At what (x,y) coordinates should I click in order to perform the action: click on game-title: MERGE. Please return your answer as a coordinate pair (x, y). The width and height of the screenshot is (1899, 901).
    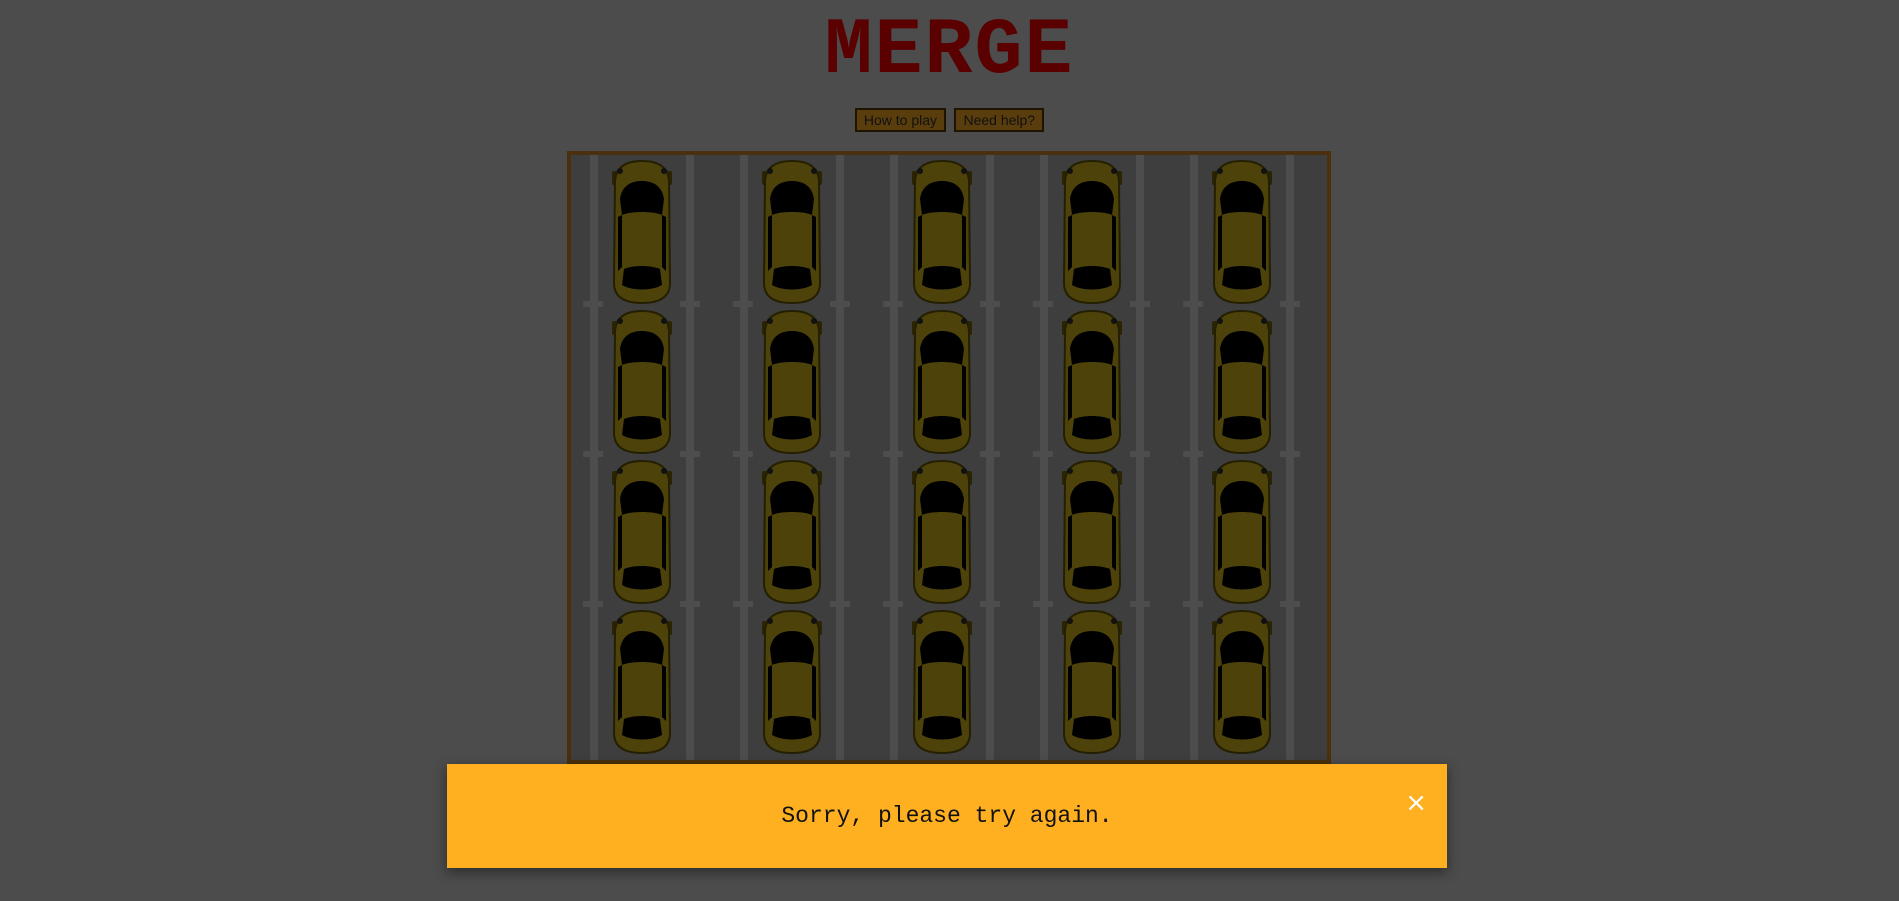
    Looking at the image, I should click on (949, 51).